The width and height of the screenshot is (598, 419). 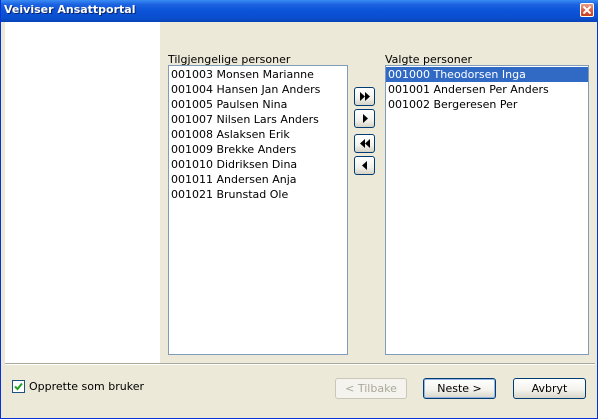 I want to click on arrow-left-icon, so click(x=364, y=165).